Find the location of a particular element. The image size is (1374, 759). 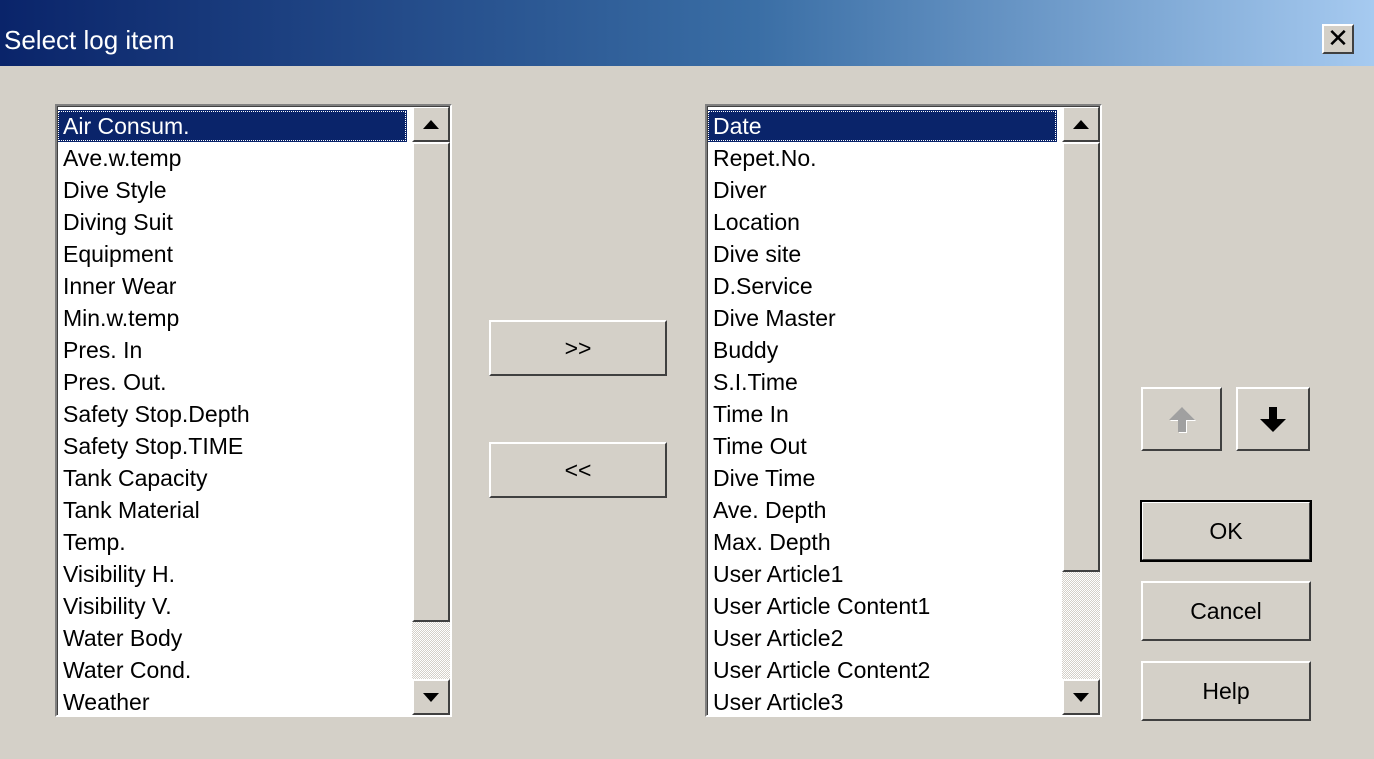

close-icon: ✕ is located at coordinates (1338, 39).